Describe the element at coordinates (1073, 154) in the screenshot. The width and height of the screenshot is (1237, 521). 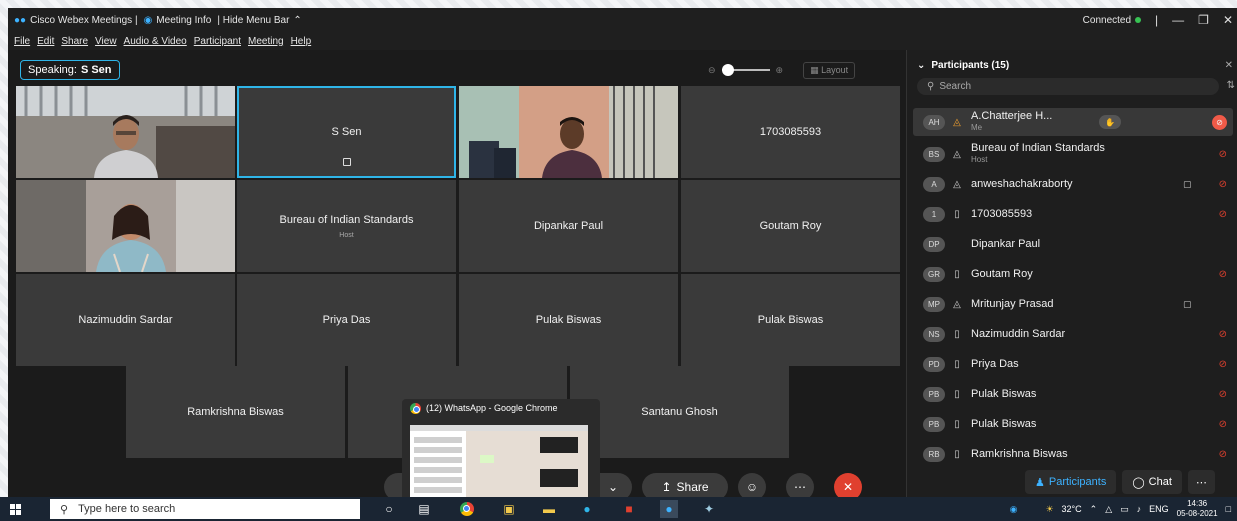
I see `participant-row: BS ◬ Bureau of Indian Standards Host ⊘` at that location.